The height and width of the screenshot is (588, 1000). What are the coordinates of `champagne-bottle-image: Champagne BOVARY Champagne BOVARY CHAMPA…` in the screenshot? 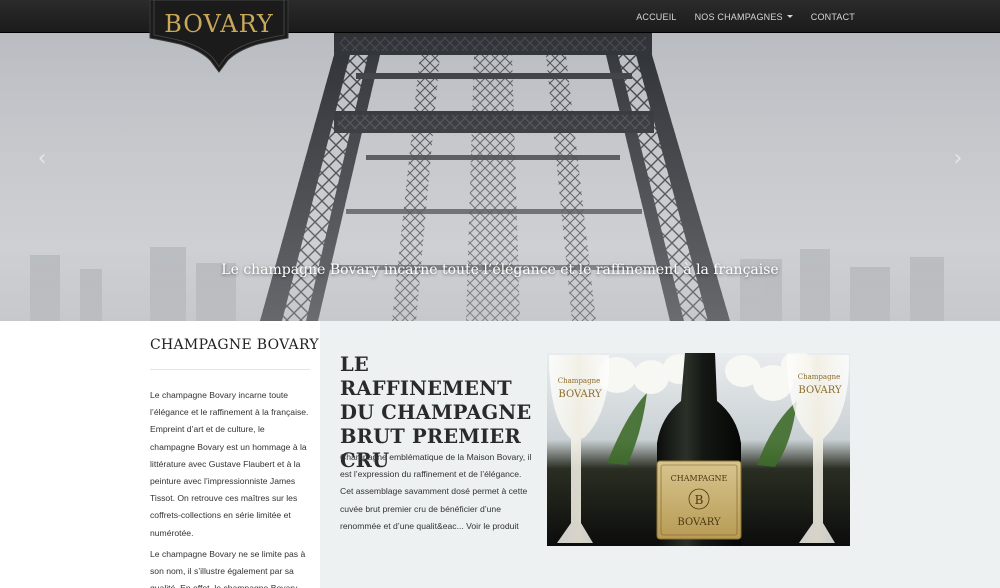 It's located at (698, 449).